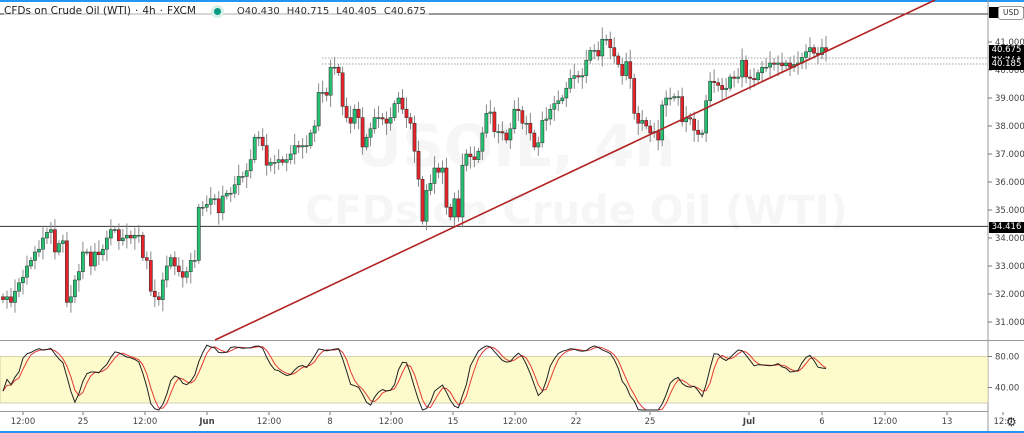 The height and width of the screenshot is (433, 1024). What do you see at coordinates (329, 422) in the screenshot?
I see `x-tick-label: 8` at bounding box center [329, 422].